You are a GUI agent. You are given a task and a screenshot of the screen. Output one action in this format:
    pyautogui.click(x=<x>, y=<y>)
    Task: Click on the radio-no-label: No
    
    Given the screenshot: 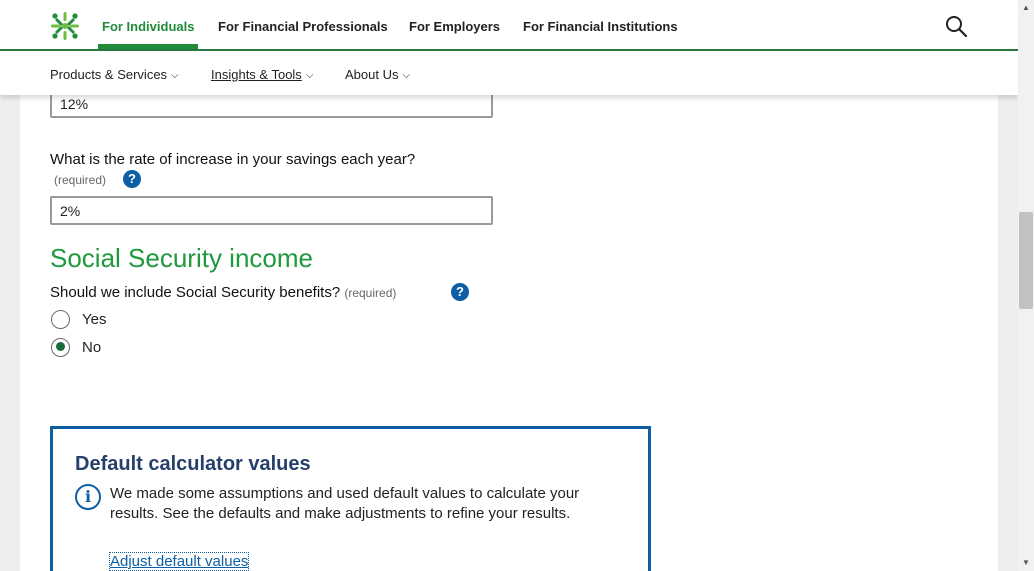 What is the action you would take?
    pyautogui.click(x=92, y=347)
    